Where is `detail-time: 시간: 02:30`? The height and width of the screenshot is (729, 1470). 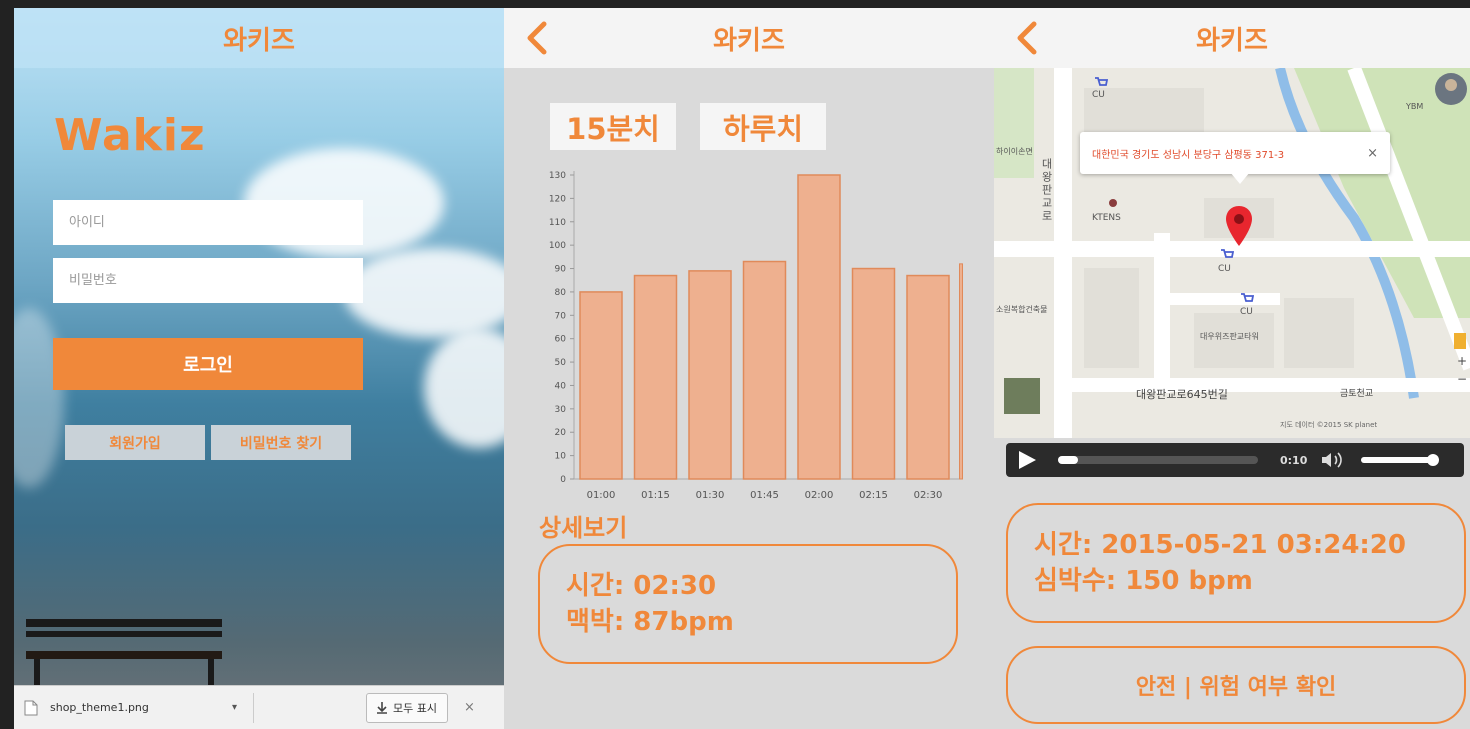 detail-time: 시간: 02:30 is located at coordinates (641, 586).